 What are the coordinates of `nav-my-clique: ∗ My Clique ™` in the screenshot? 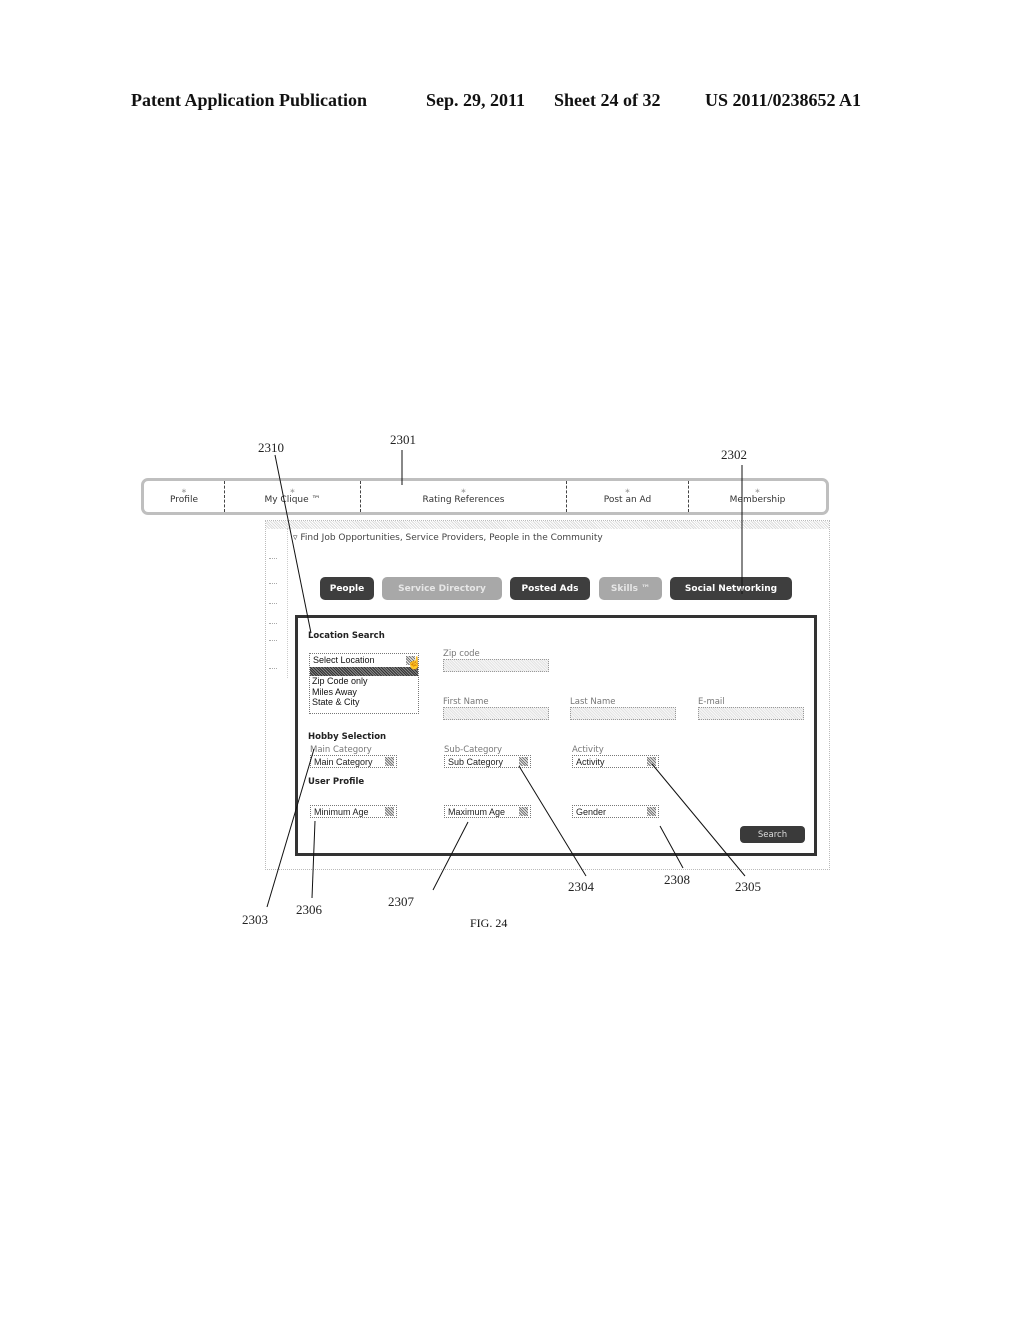 It's located at (293, 496).